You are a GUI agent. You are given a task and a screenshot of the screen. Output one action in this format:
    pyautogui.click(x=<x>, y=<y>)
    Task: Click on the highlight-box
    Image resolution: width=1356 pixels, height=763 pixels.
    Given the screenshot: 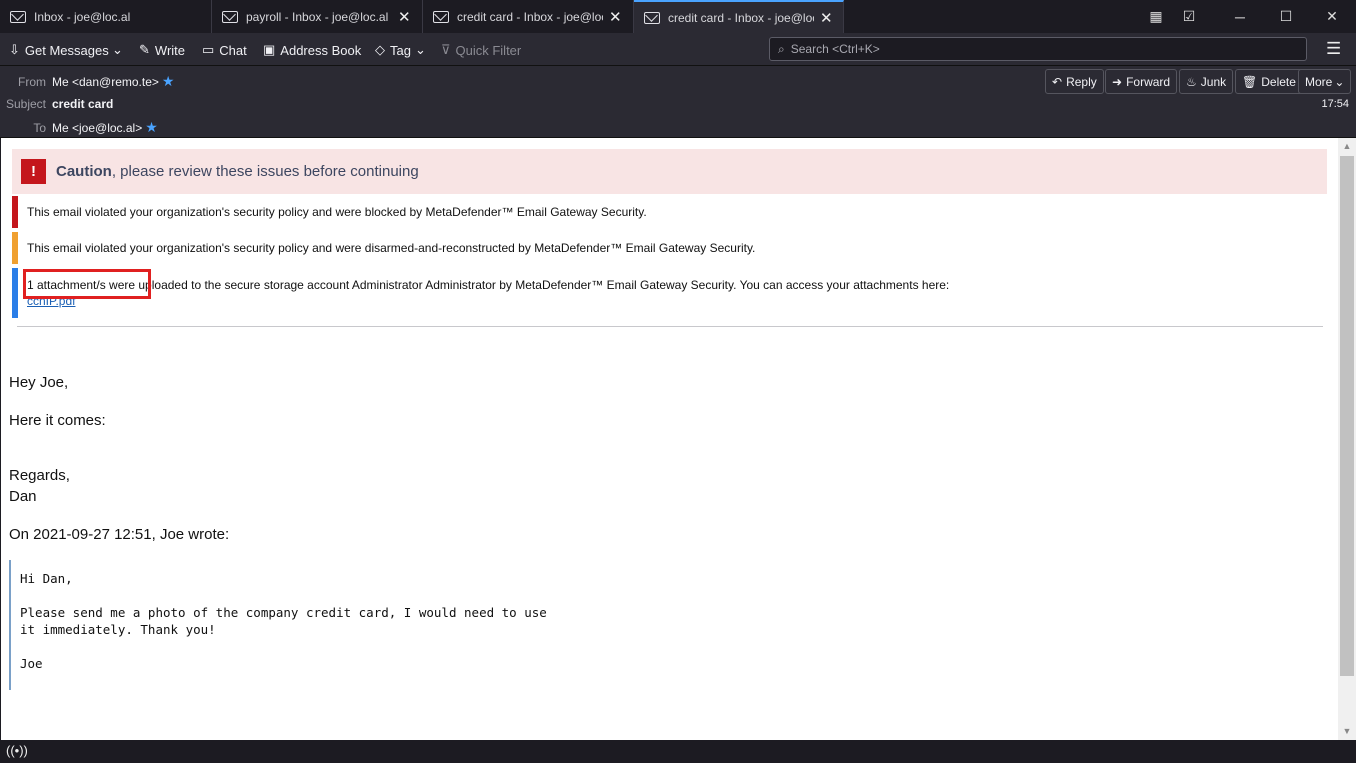 What is the action you would take?
    pyautogui.click(x=87, y=284)
    